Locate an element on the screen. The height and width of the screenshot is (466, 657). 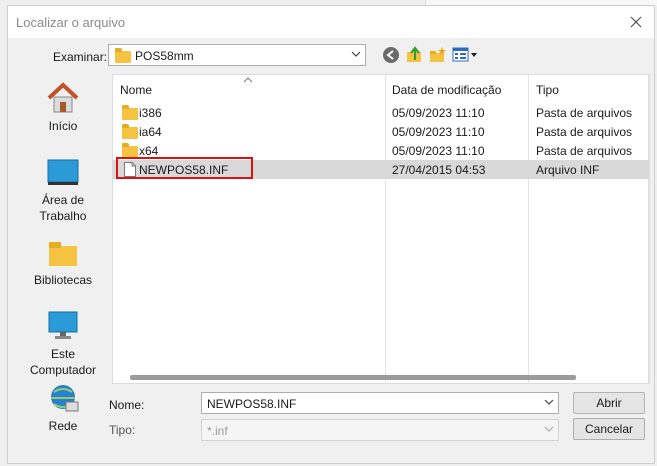
up-folder-icon is located at coordinates (414, 54).